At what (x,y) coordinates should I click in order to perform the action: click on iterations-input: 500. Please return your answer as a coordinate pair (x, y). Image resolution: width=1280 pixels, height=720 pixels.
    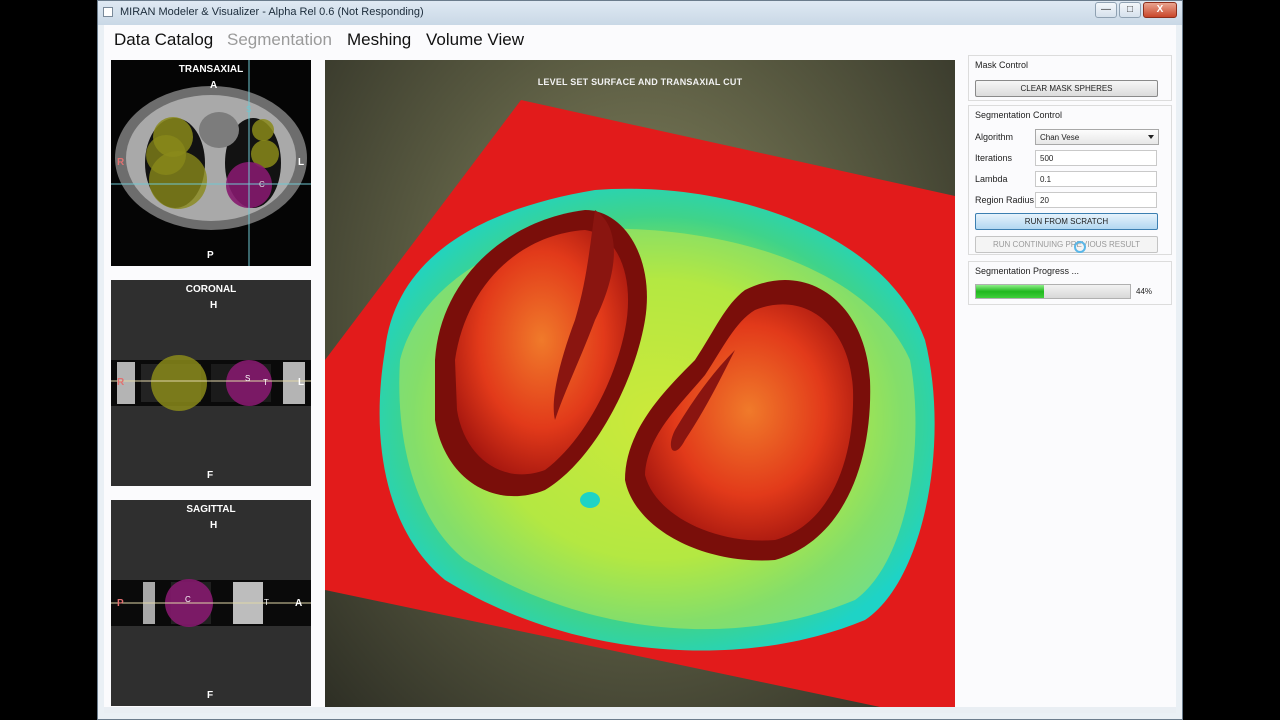
    Looking at the image, I should click on (1096, 158).